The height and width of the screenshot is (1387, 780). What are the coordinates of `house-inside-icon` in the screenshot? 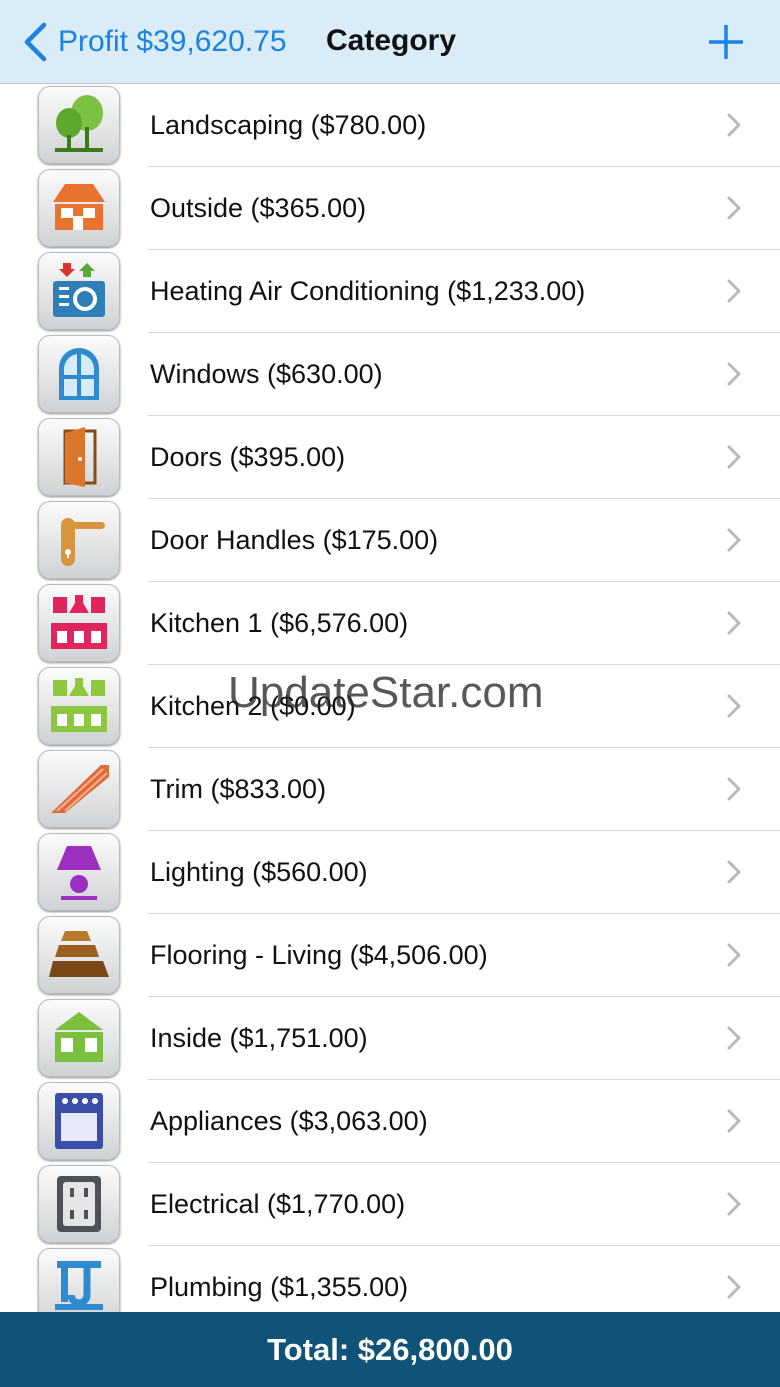 It's located at (79, 1037).